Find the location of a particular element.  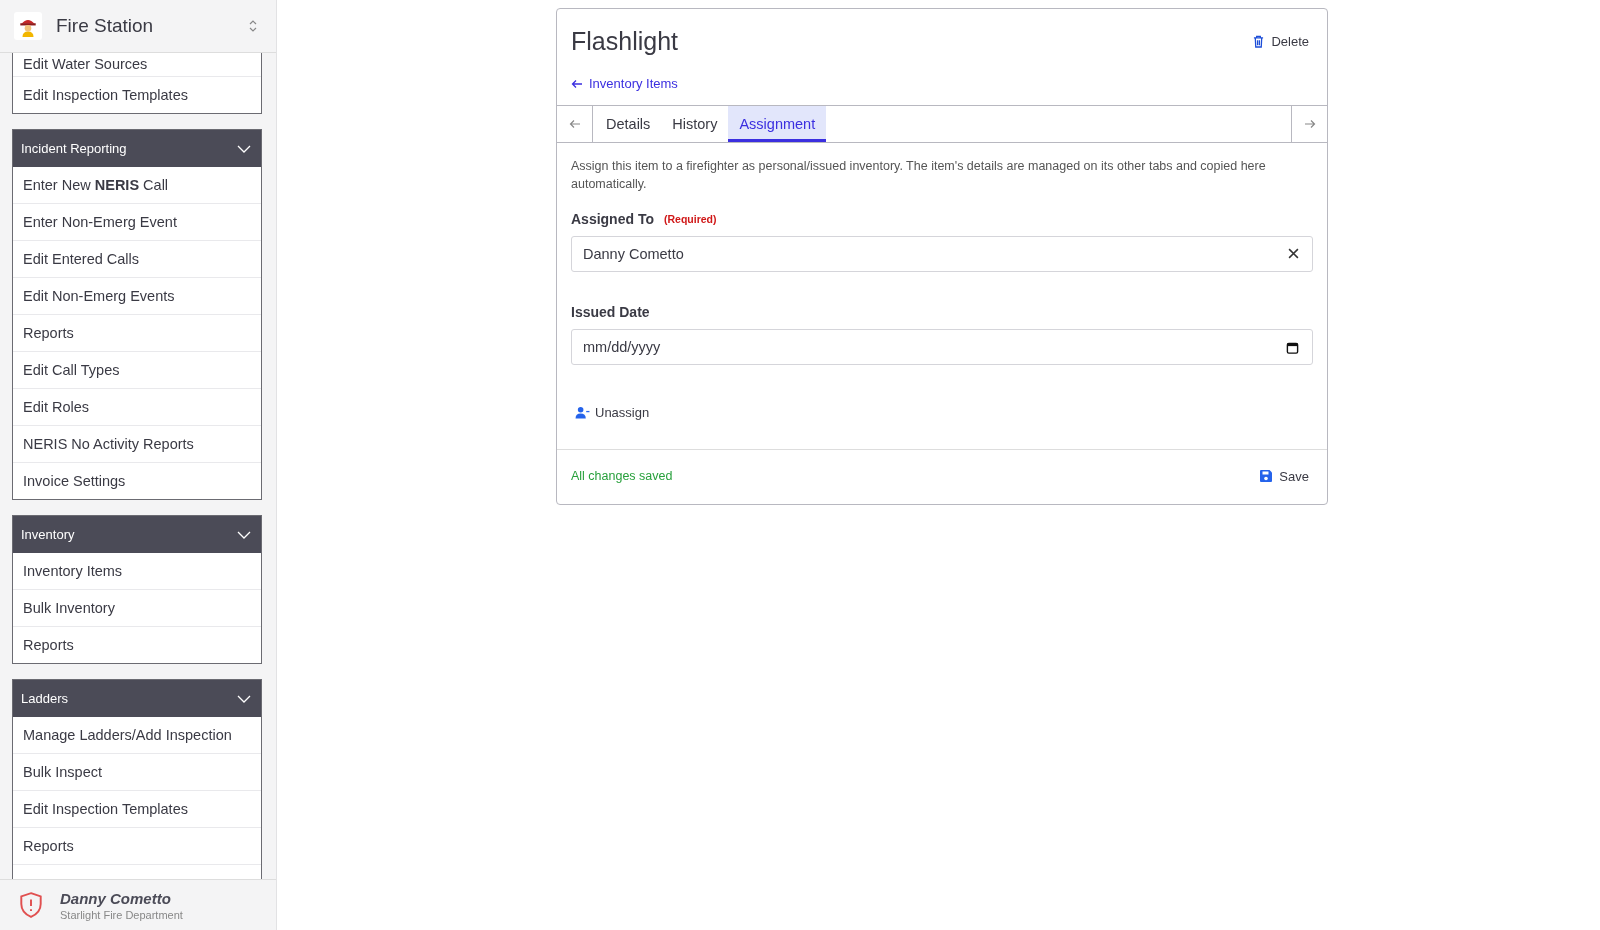

sidebar-item: Enter Non-Emerg Event is located at coordinates (137, 221).